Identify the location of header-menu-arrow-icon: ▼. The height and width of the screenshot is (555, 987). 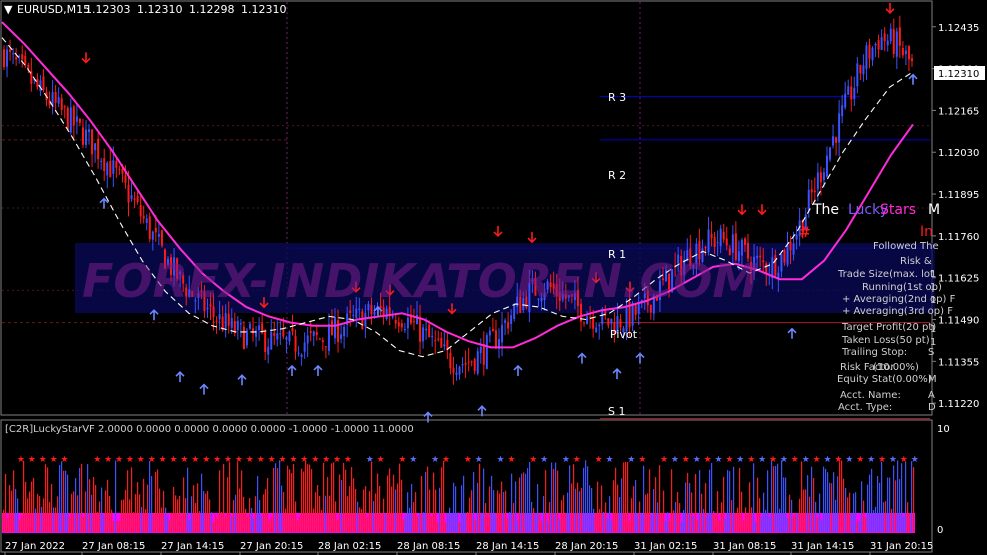
(8, 9).